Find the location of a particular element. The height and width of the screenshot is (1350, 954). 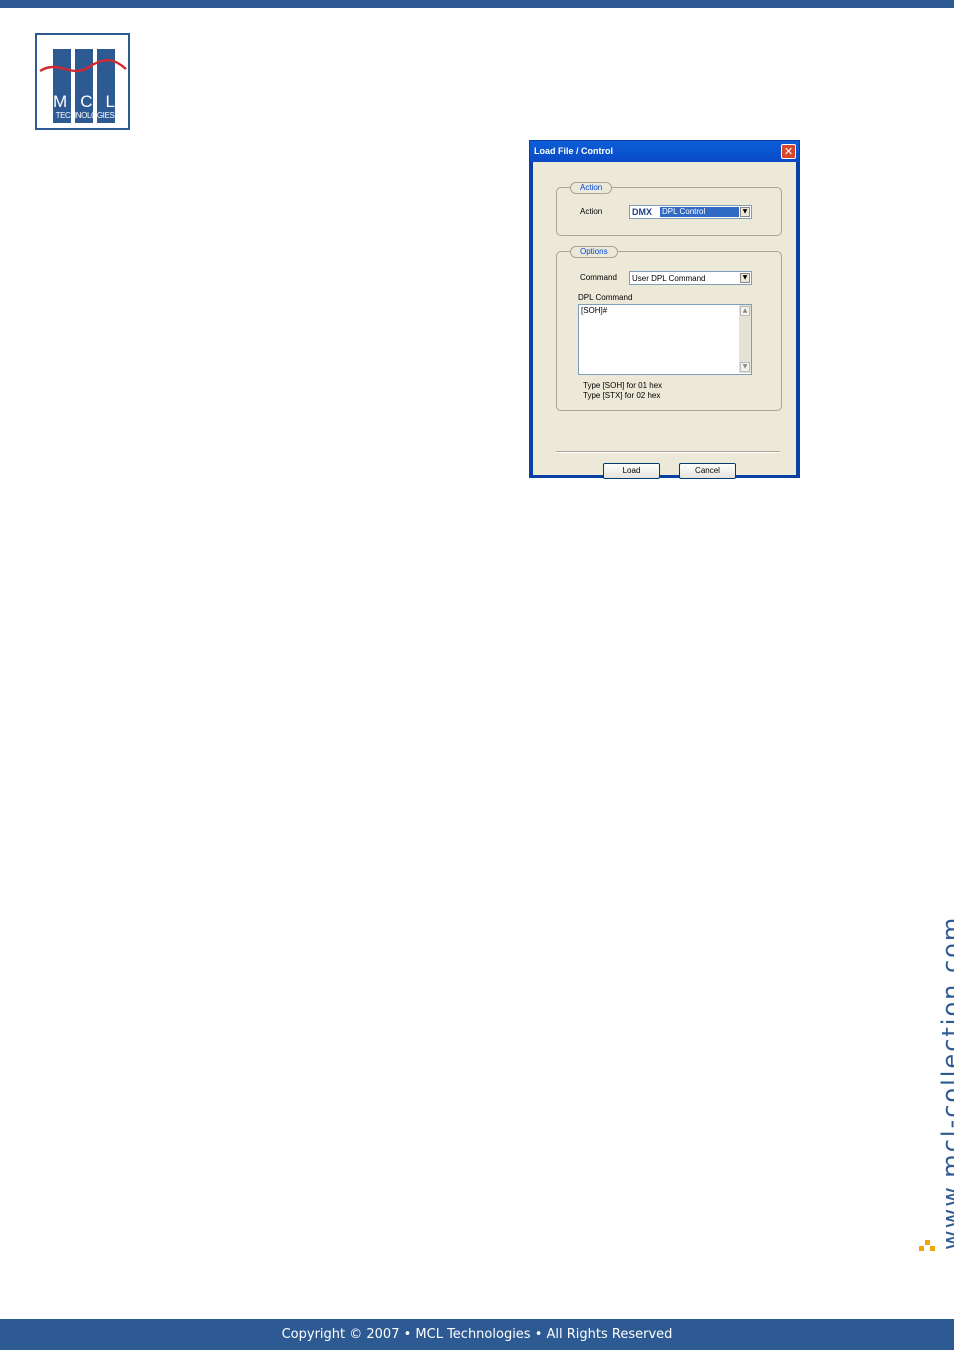

logo-subtitle: TECHNOLOGIES is located at coordinates (85, 115).